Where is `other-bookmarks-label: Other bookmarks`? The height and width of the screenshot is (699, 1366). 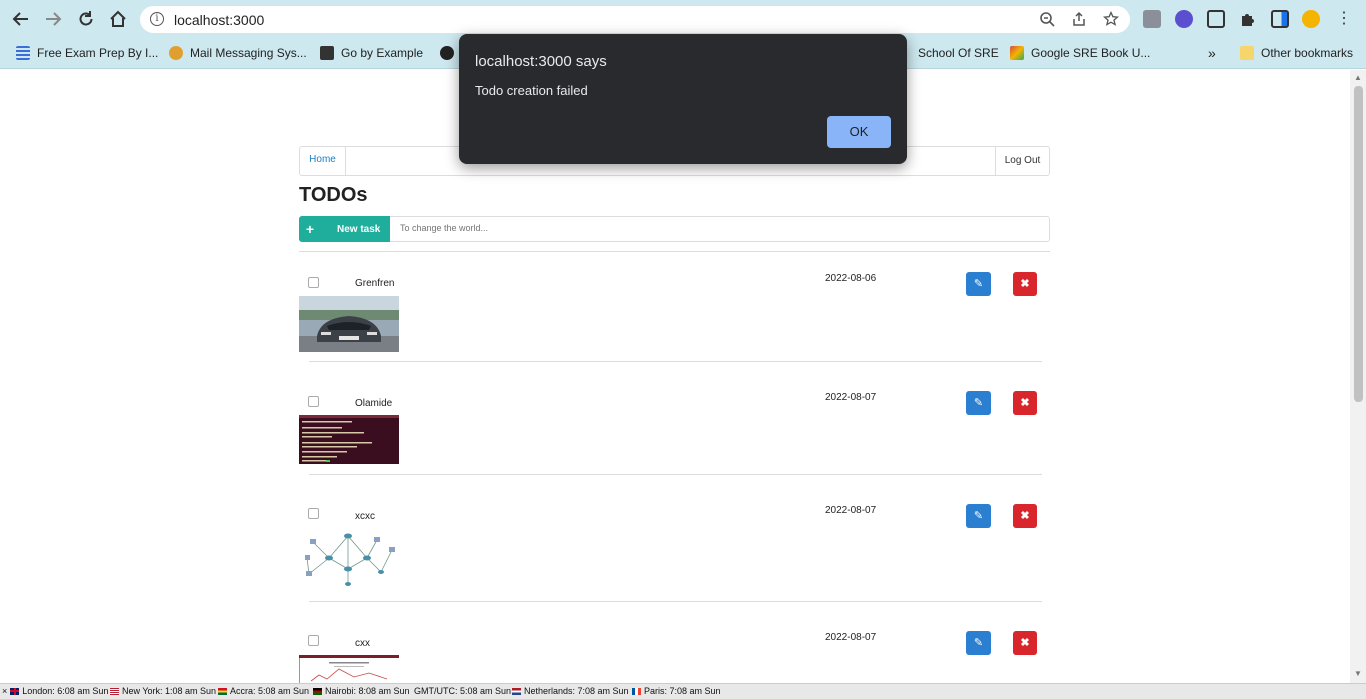 other-bookmarks-label: Other bookmarks is located at coordinates (1307, 53).